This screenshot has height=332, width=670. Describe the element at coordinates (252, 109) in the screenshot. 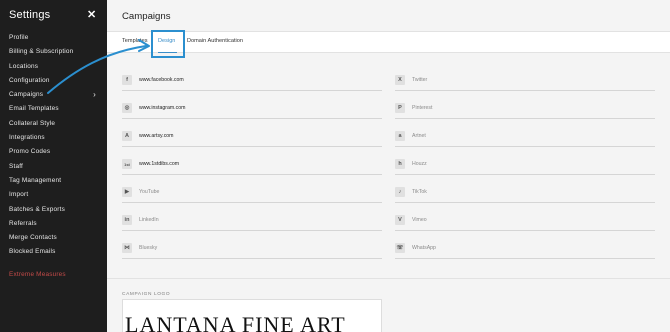

I see `instagram-field: ◎ www.instagram.com` at that location.